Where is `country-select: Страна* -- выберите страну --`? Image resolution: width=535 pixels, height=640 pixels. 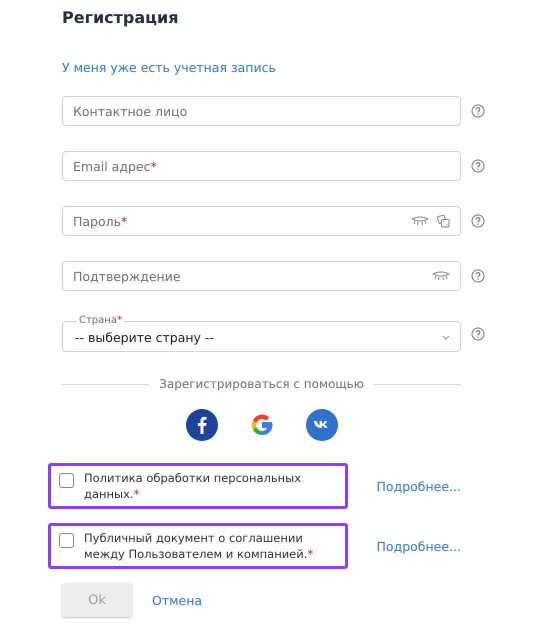
country-select: Страна* -- выберите страну -- is located at coordinates (261, 334).